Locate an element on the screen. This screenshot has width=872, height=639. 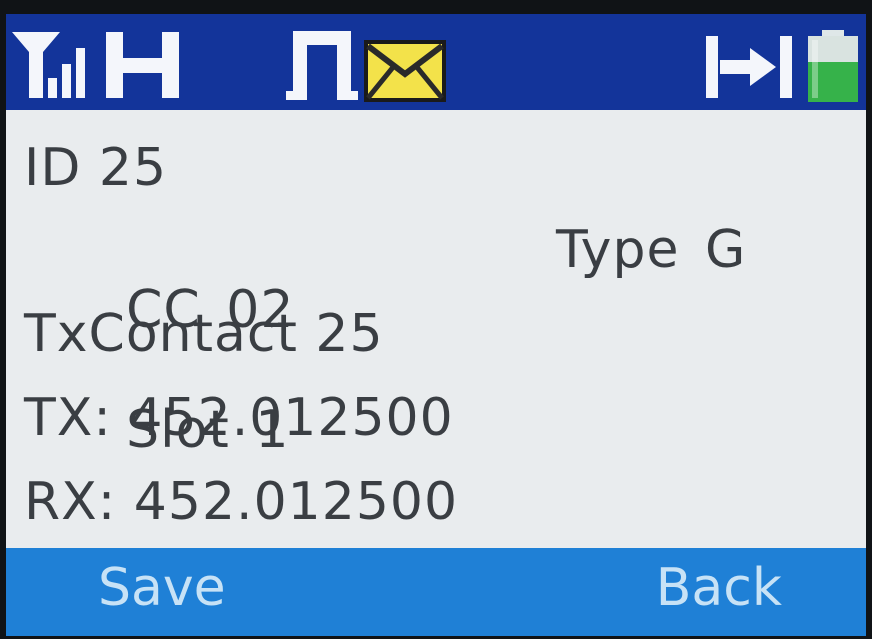
battery-icon is located at coordinates (833, 66).